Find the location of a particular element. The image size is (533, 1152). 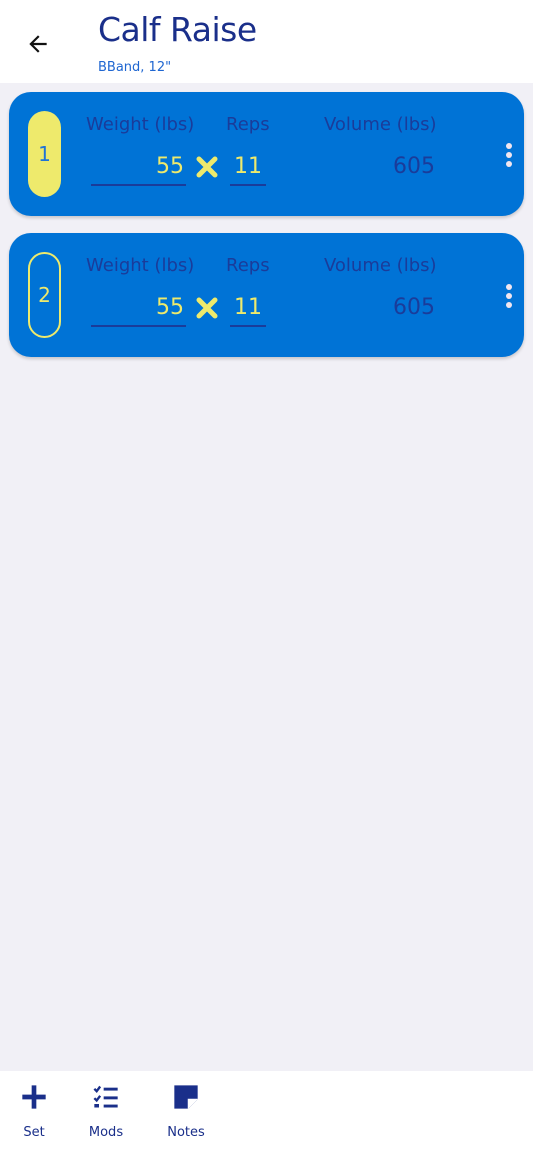

back-button is located at coordinates (38, 44).